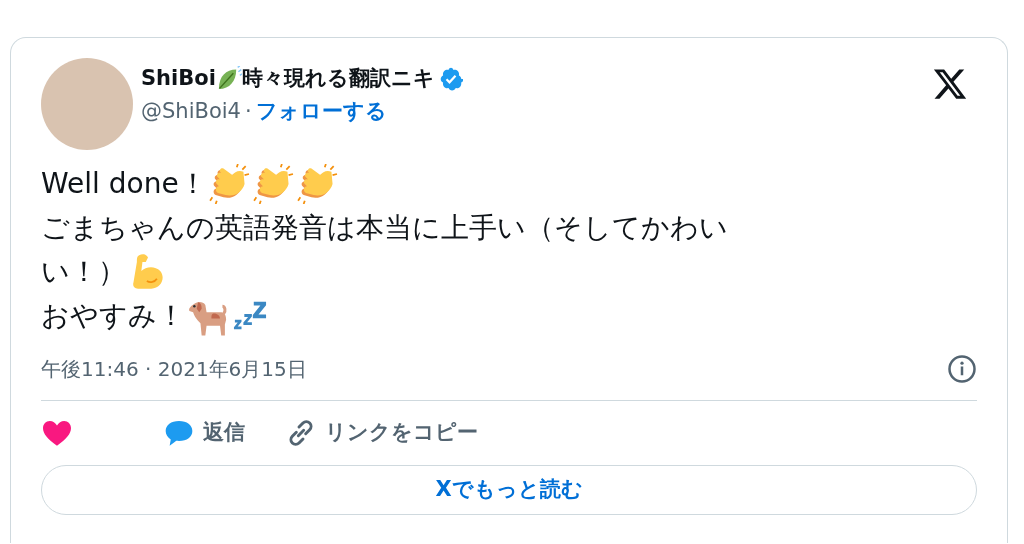 This screenshot has width=1024, height=544. I want to click on info-icon, so click(962, 369).